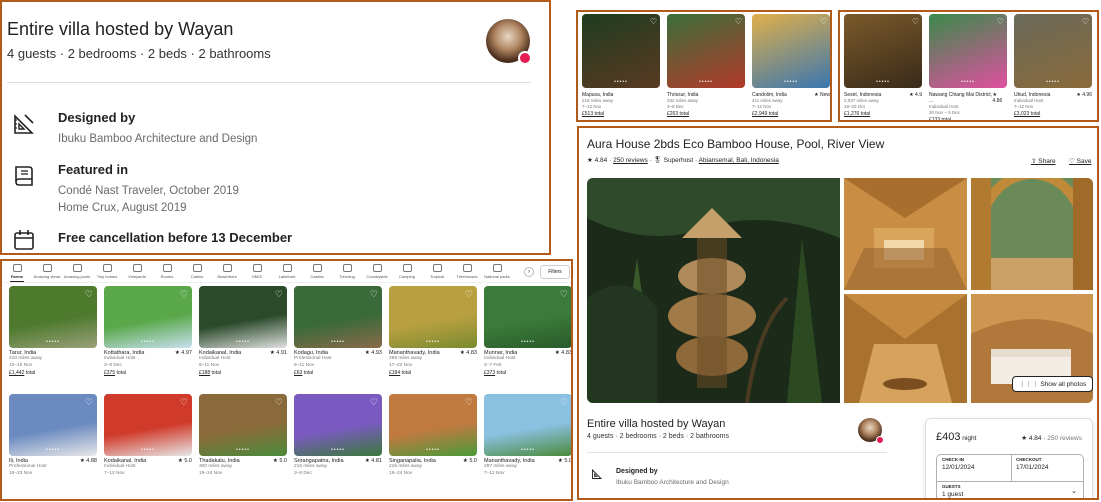 The height and width of the screenshot is (502, 1101). Describe the element at coordinates (497, 271) in the screenshot. I see `category-tab: National parks` at that location.